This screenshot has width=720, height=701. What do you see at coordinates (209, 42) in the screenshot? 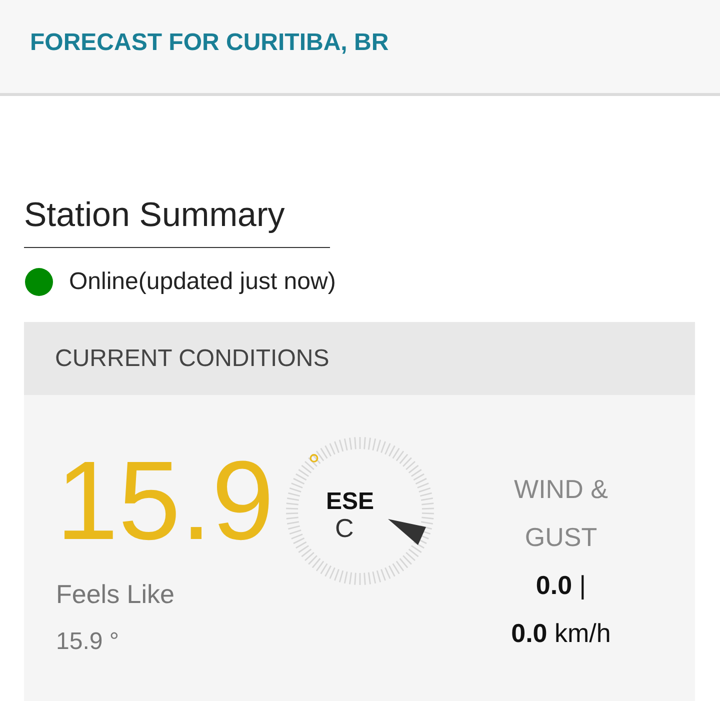
I see `page-title: FORECAST FOR CURITIBA, BR` at bounding box center [209, 42].